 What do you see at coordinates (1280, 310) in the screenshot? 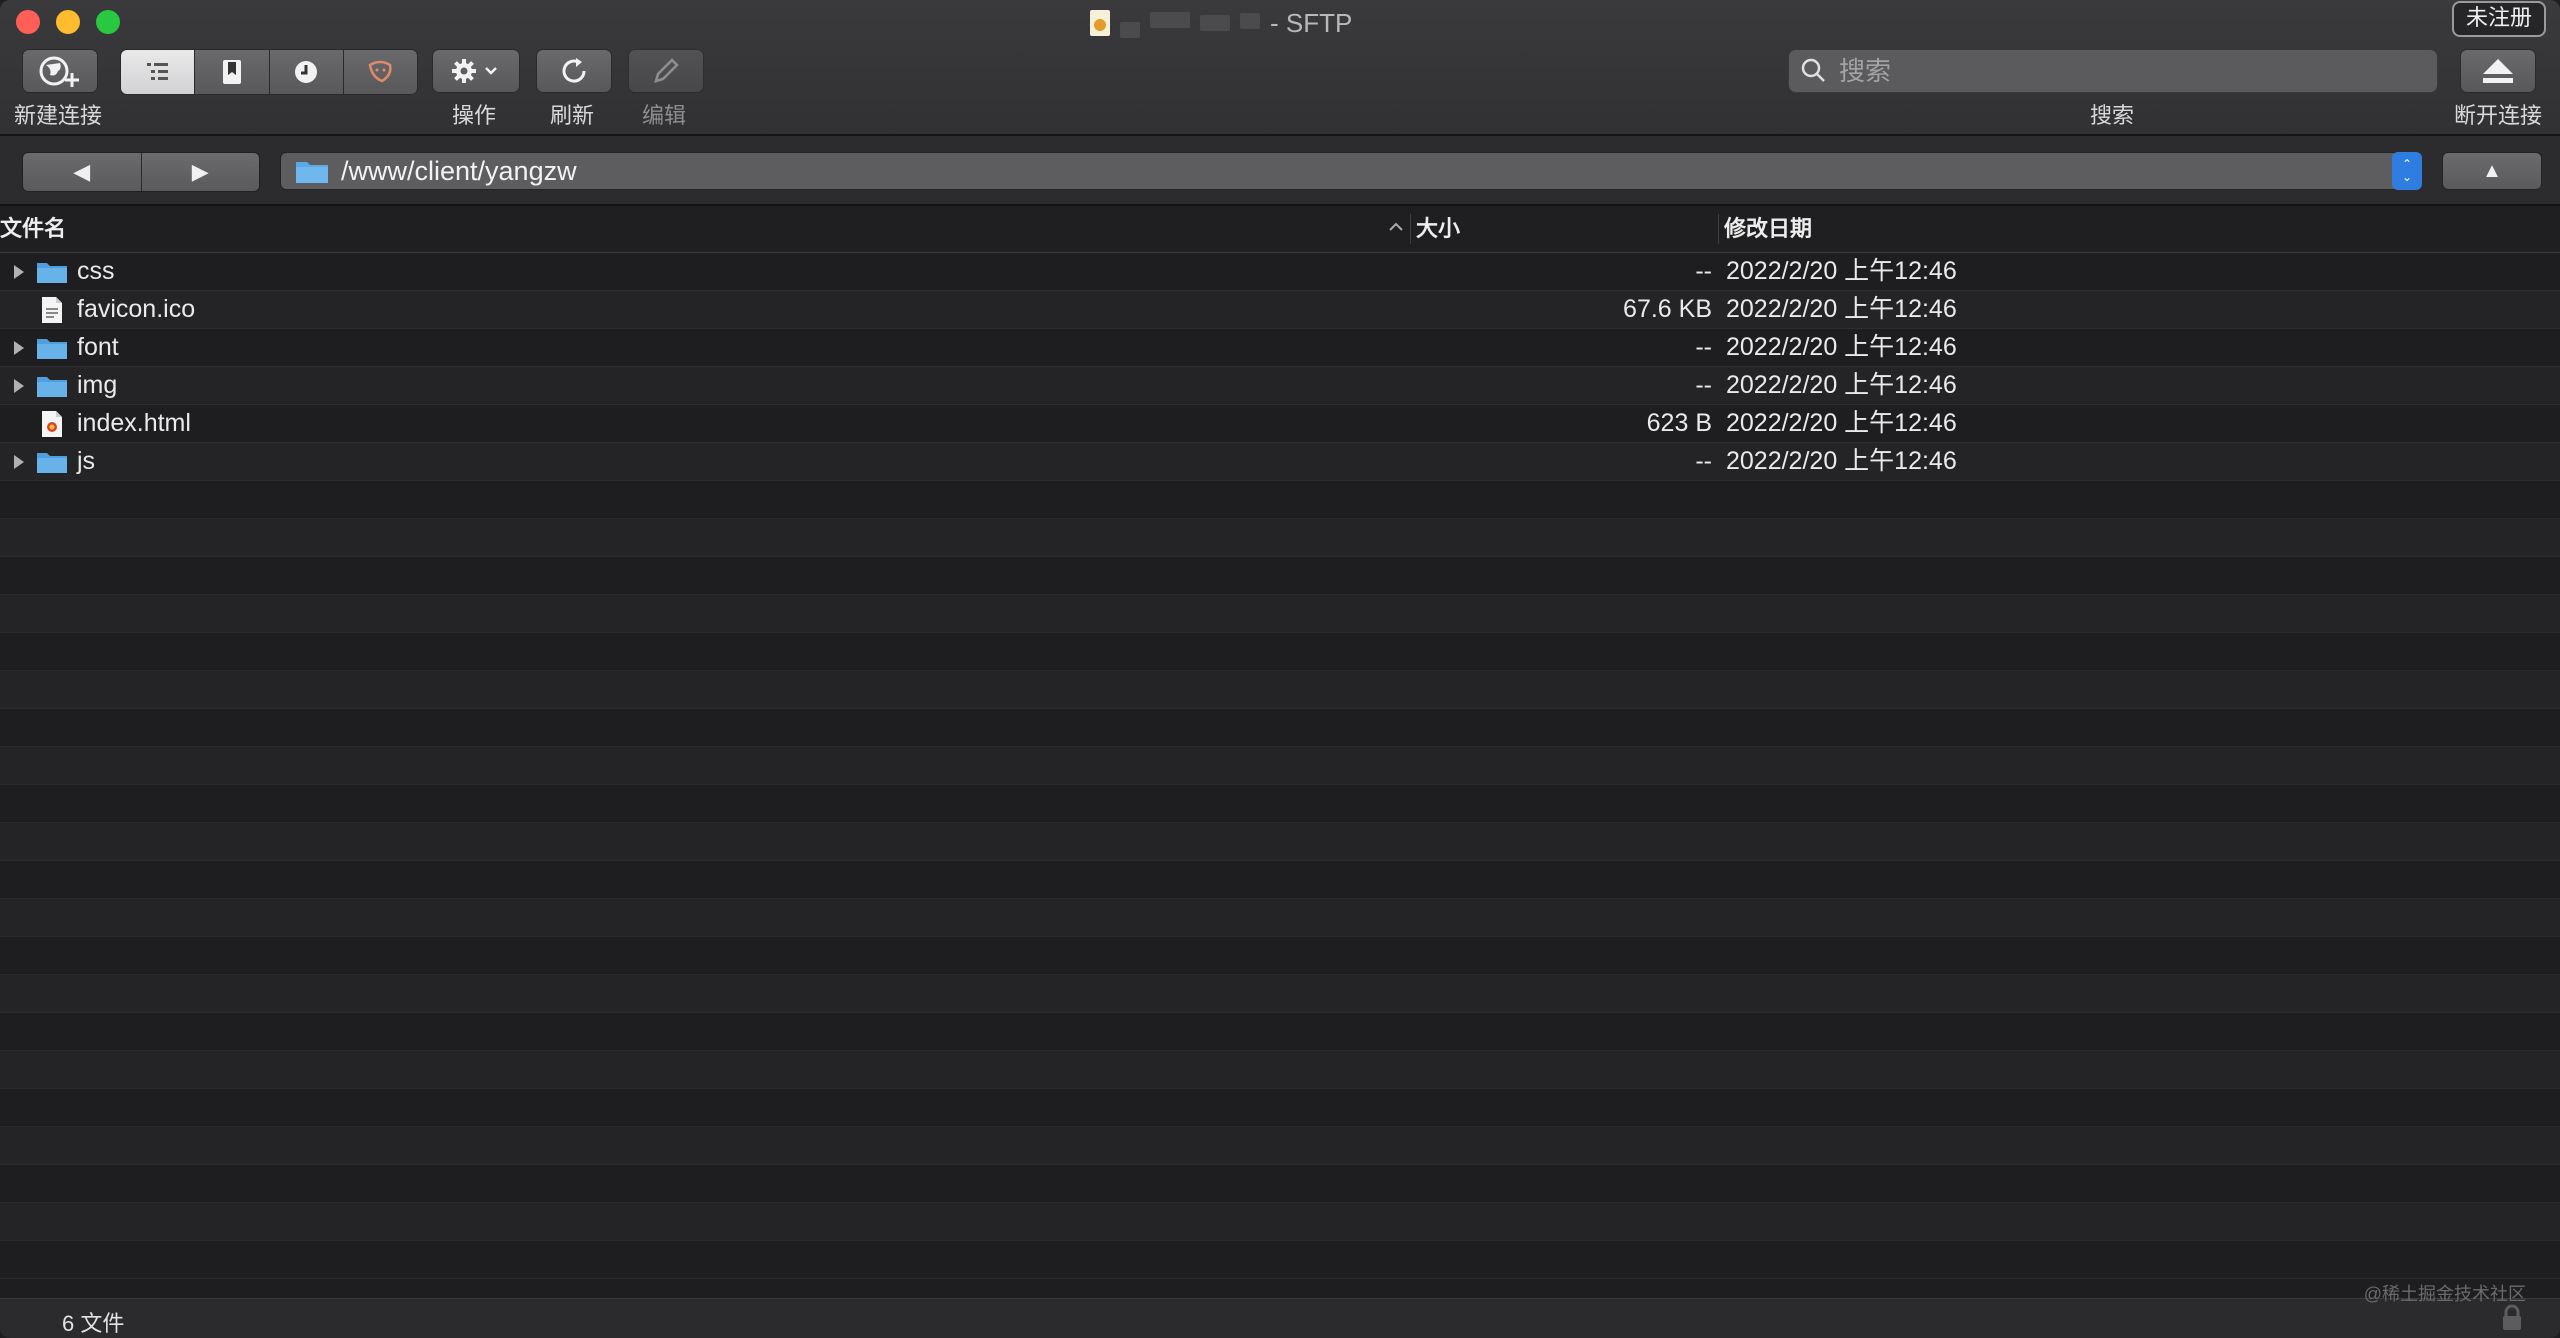
I see `file-row: favicon.ico 67.6 KB 2022/2/20 上午12:46` at bounding box center [1280, 310].